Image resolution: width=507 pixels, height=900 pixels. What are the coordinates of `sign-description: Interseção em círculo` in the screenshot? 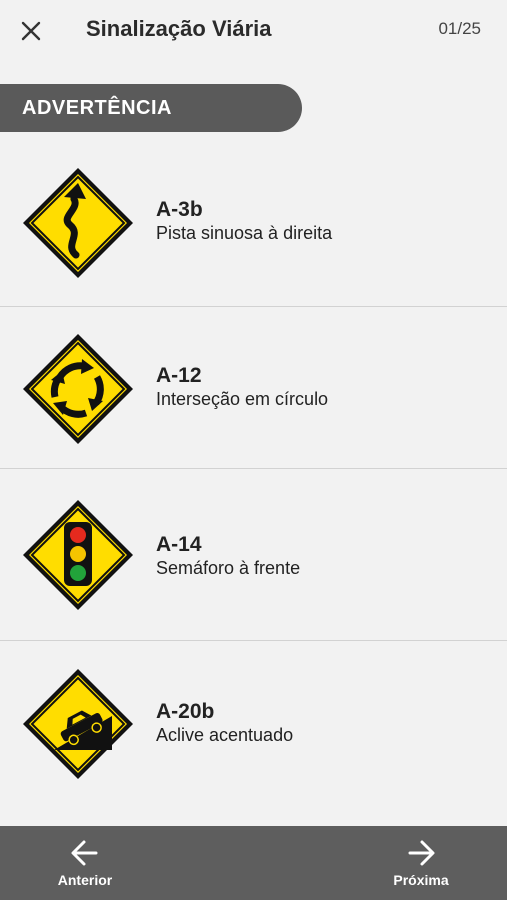 It's located at (242, 399).